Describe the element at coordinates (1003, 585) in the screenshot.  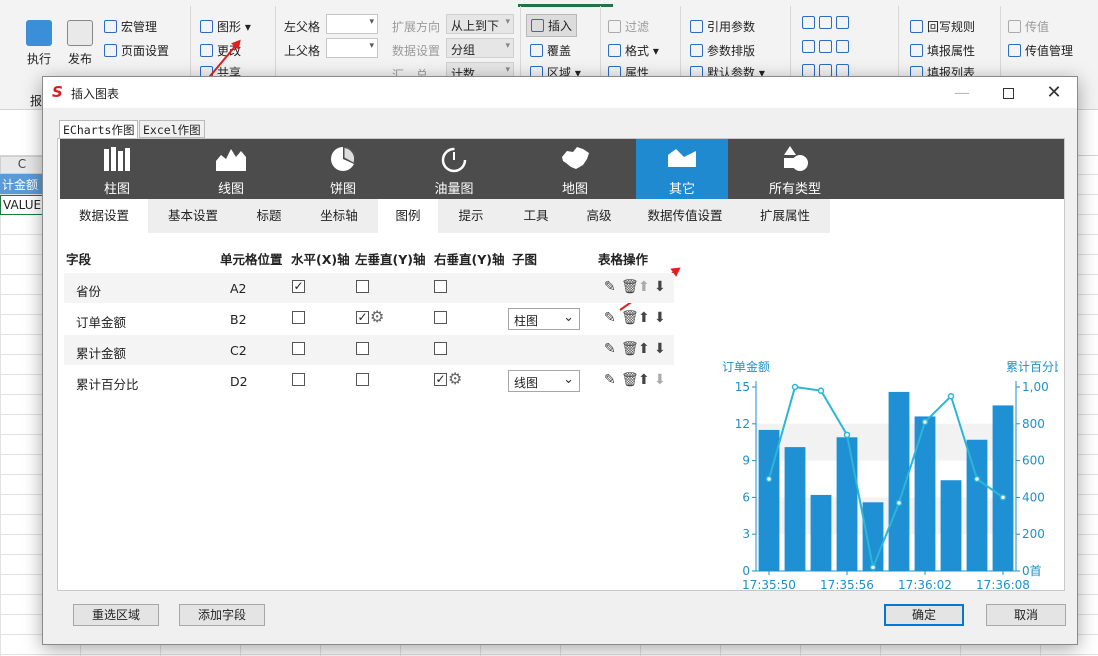
I see `x-tick-label: 17:36:08` at that location.